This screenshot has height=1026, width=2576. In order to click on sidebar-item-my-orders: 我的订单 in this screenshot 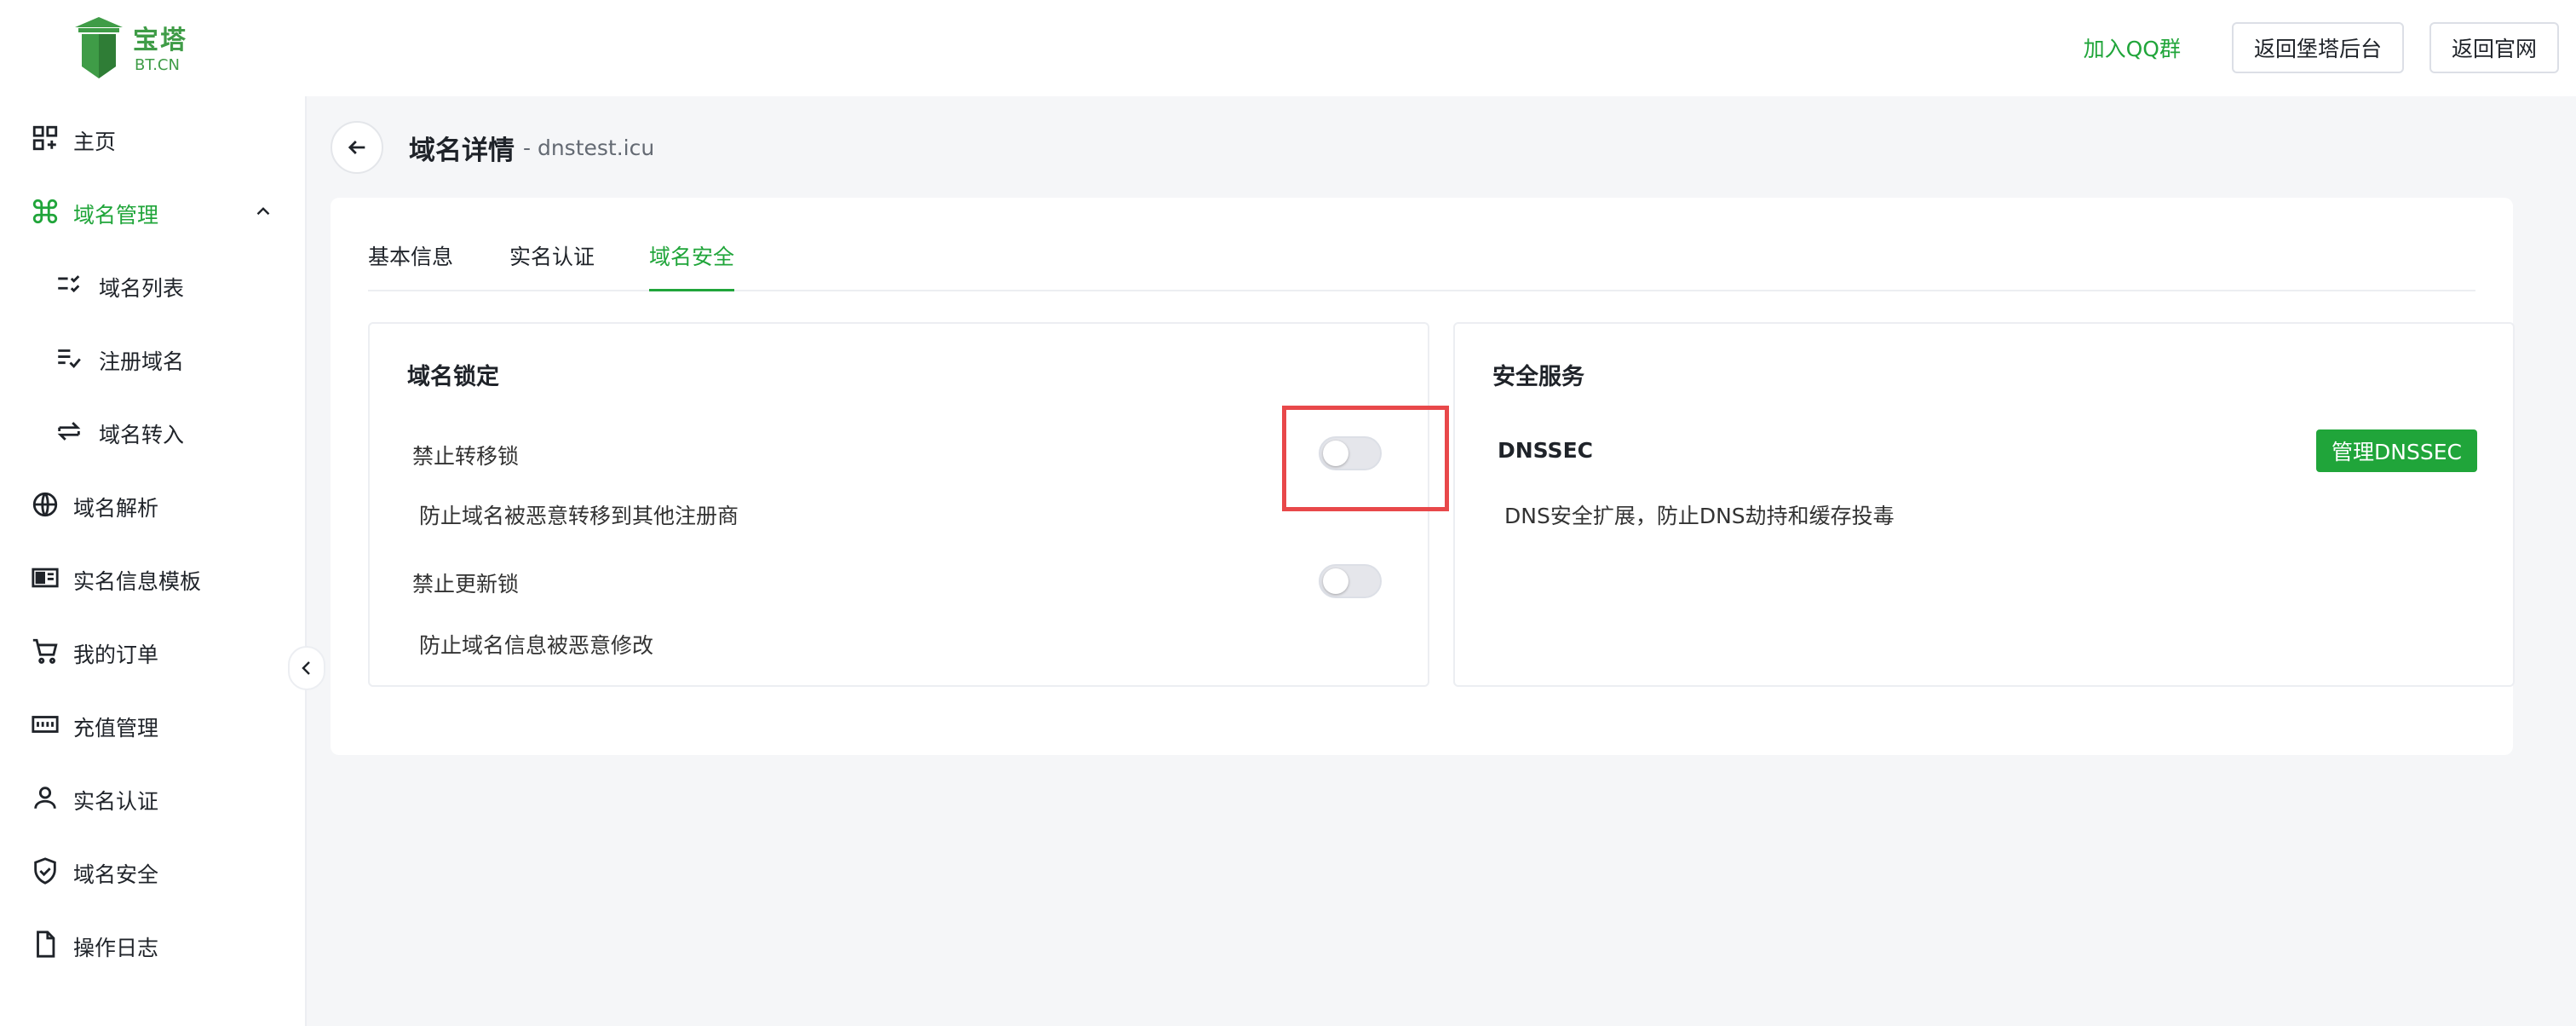, I will do `click(153, 651)`.